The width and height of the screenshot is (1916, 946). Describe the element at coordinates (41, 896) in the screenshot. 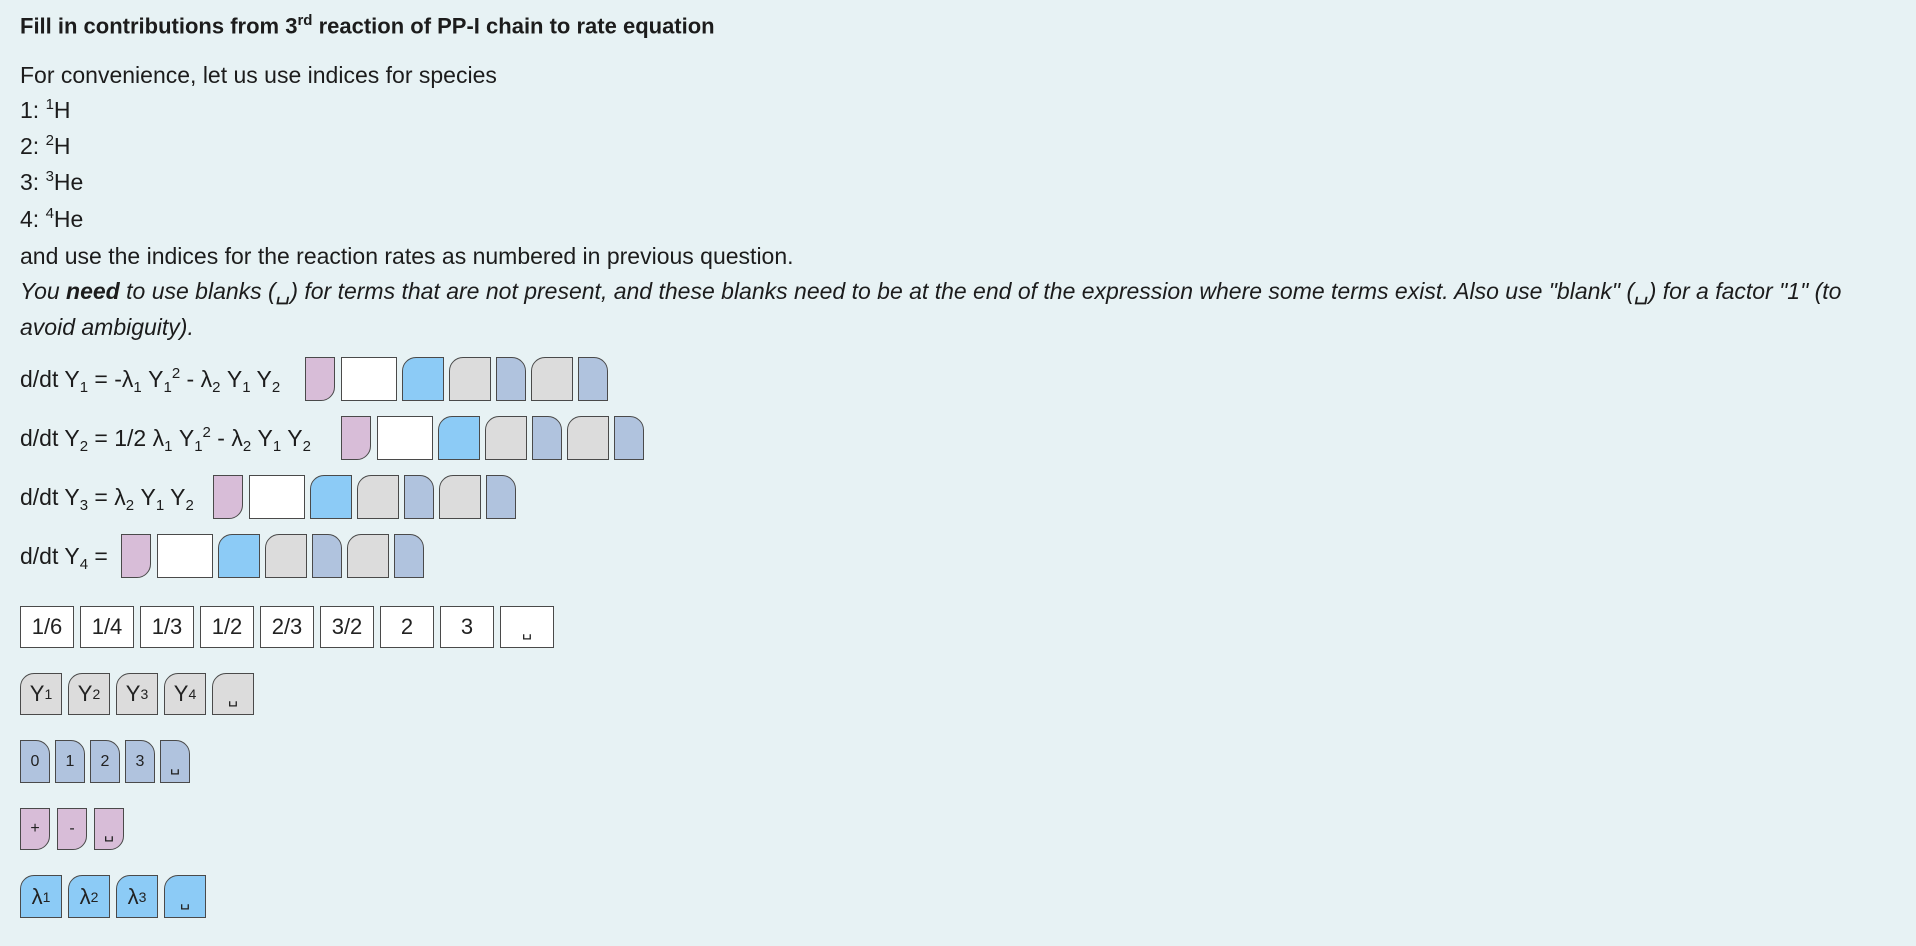

I see `token-rate: λ1` at that location.